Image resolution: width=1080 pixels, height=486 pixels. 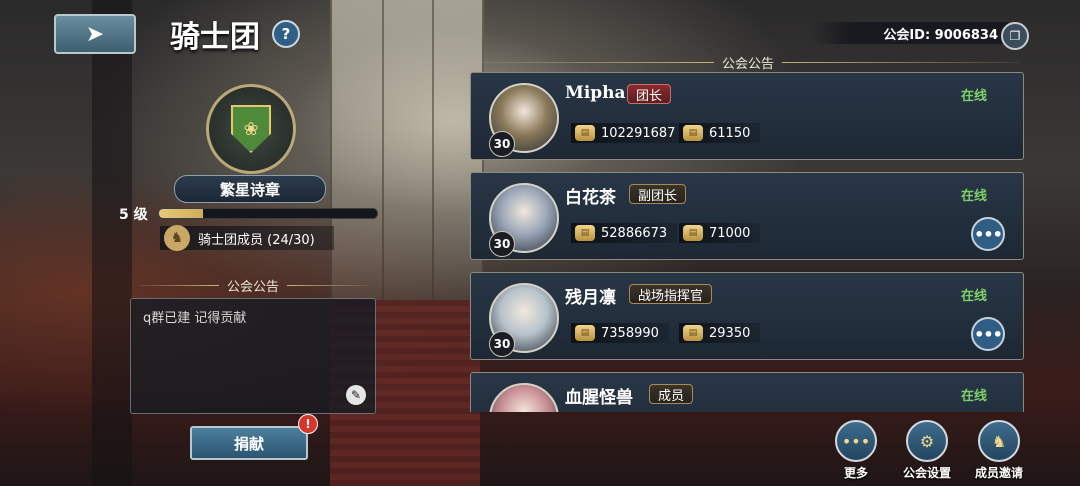 What do you see at coordinates (595, 93) in the screenshot?
I see `member-name: Mipha` at bounding box center [595, 93].